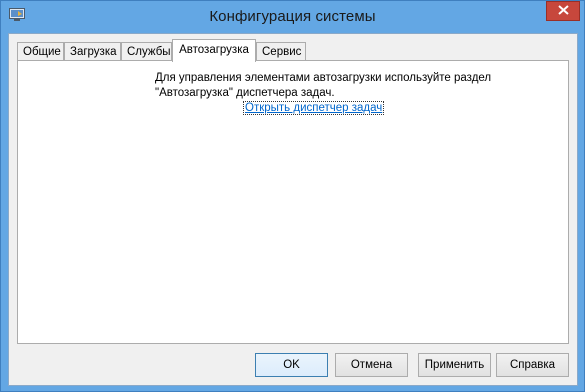 This screenshot has height=392, width=585. Describe the element at coordinates (313, 108) in the screenshot. I see `open-task-manager-link: Открыть диспетчер задач` at that location.